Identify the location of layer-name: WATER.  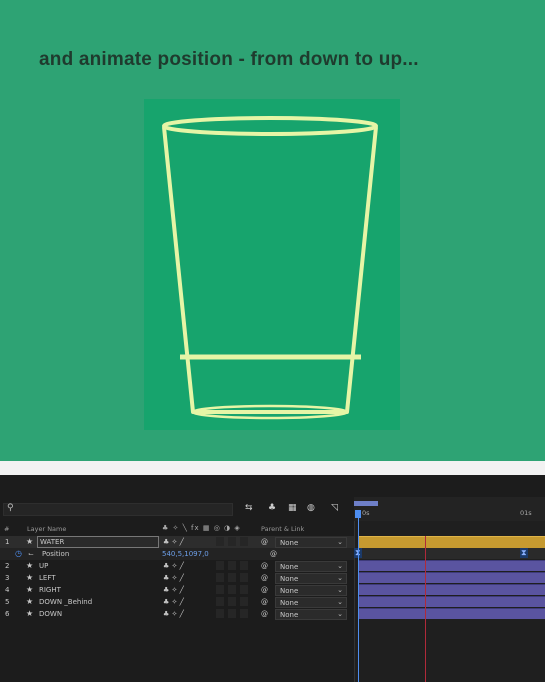
(52, 542).